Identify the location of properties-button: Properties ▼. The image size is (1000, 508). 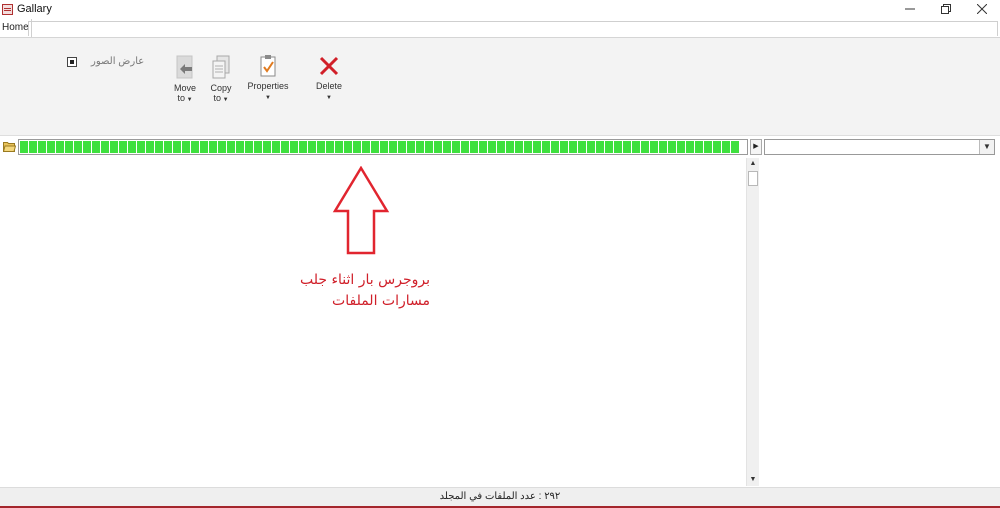
(268, 78).